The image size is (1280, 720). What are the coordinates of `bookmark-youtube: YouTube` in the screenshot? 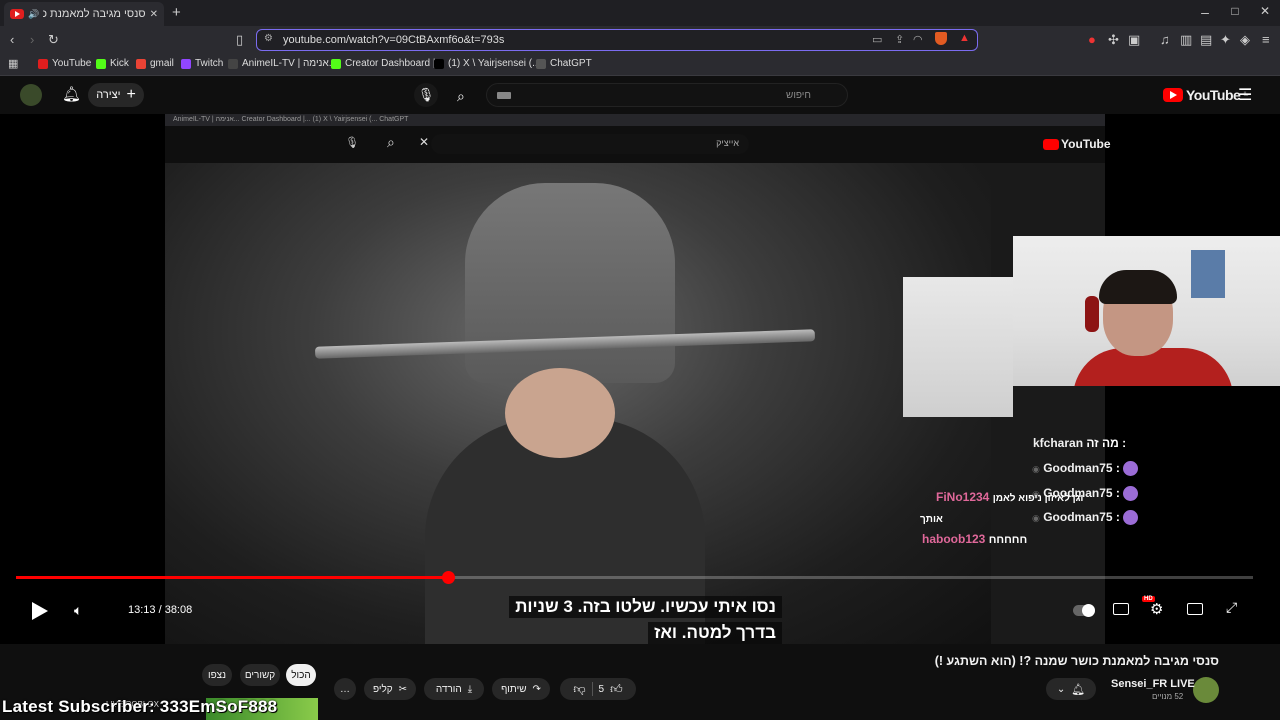 It's located at (64, 63).